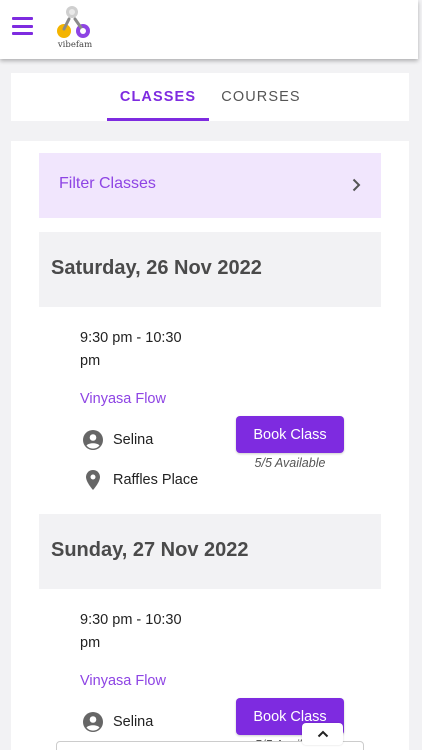  I want to click on active-tab-indicator, so click(158, 119).